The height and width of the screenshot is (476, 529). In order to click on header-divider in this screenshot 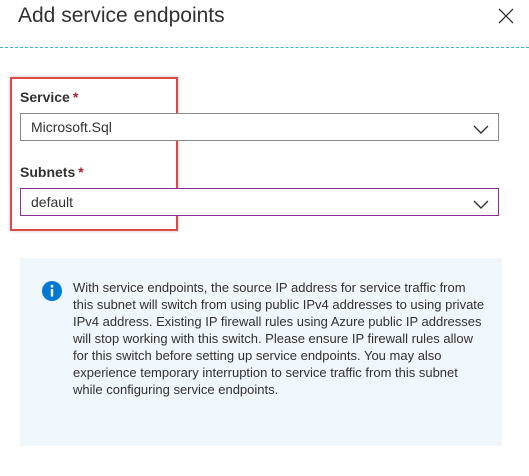, I will do `click(264, 47)`.